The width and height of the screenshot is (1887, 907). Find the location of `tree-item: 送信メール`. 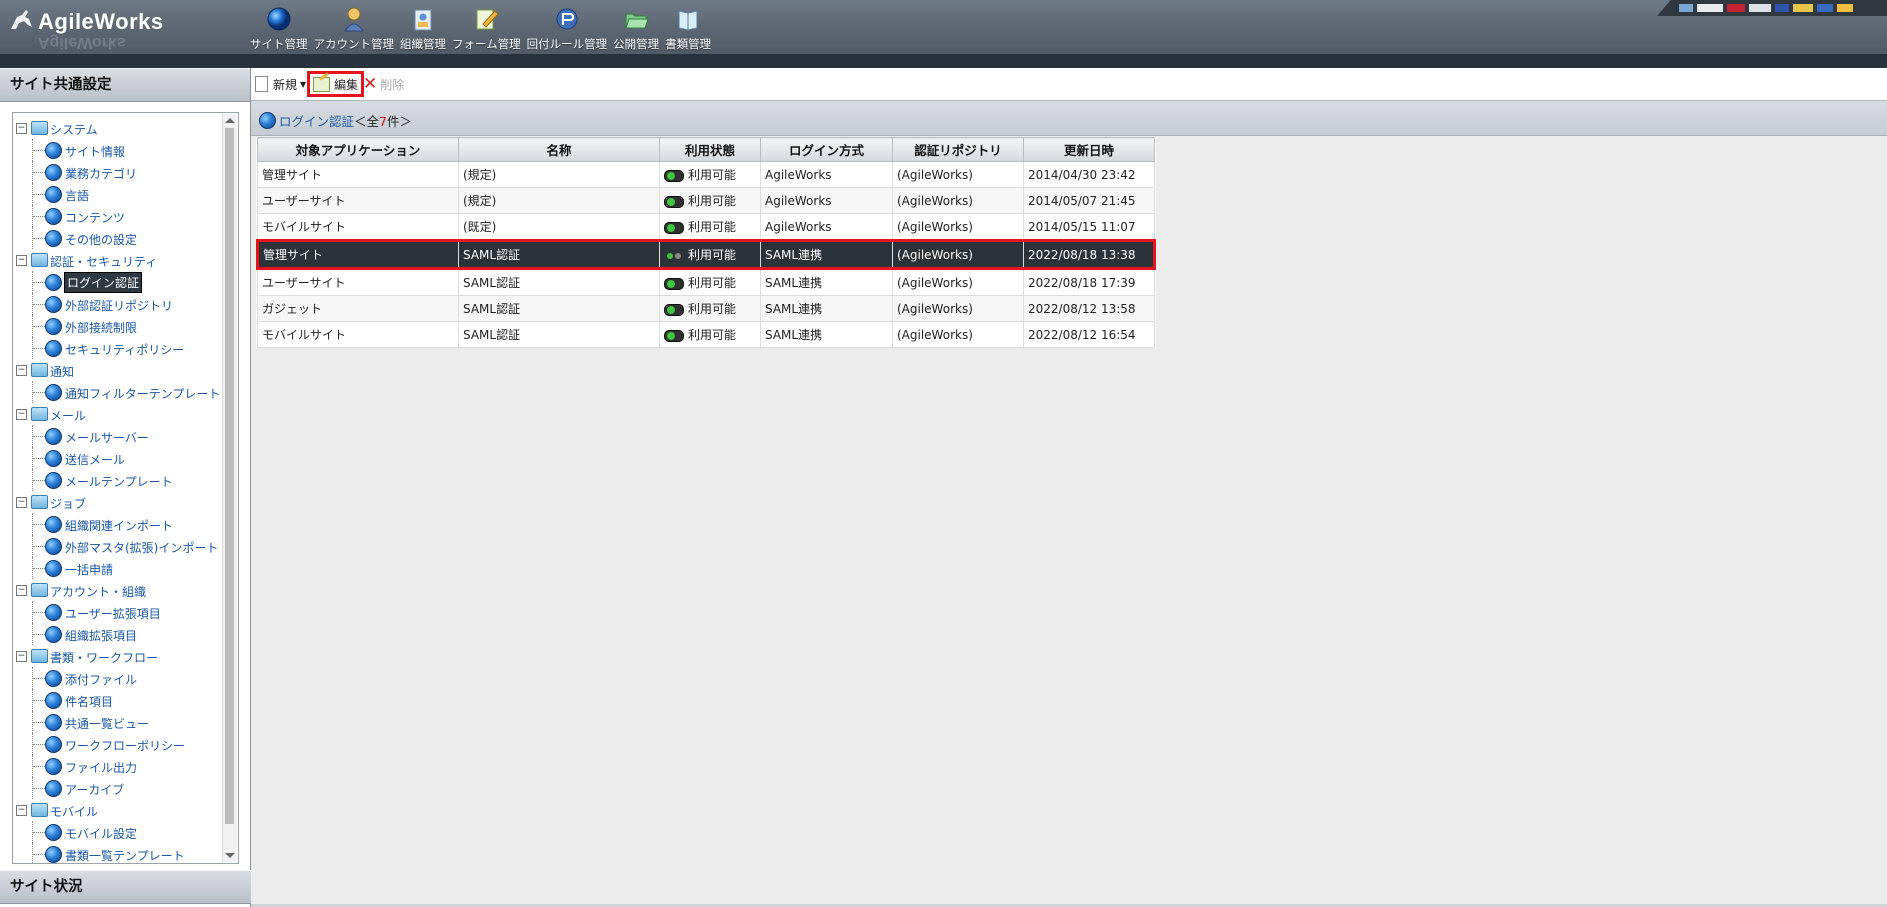

tree-item: 送信メール is located at coordinates (117, 458).